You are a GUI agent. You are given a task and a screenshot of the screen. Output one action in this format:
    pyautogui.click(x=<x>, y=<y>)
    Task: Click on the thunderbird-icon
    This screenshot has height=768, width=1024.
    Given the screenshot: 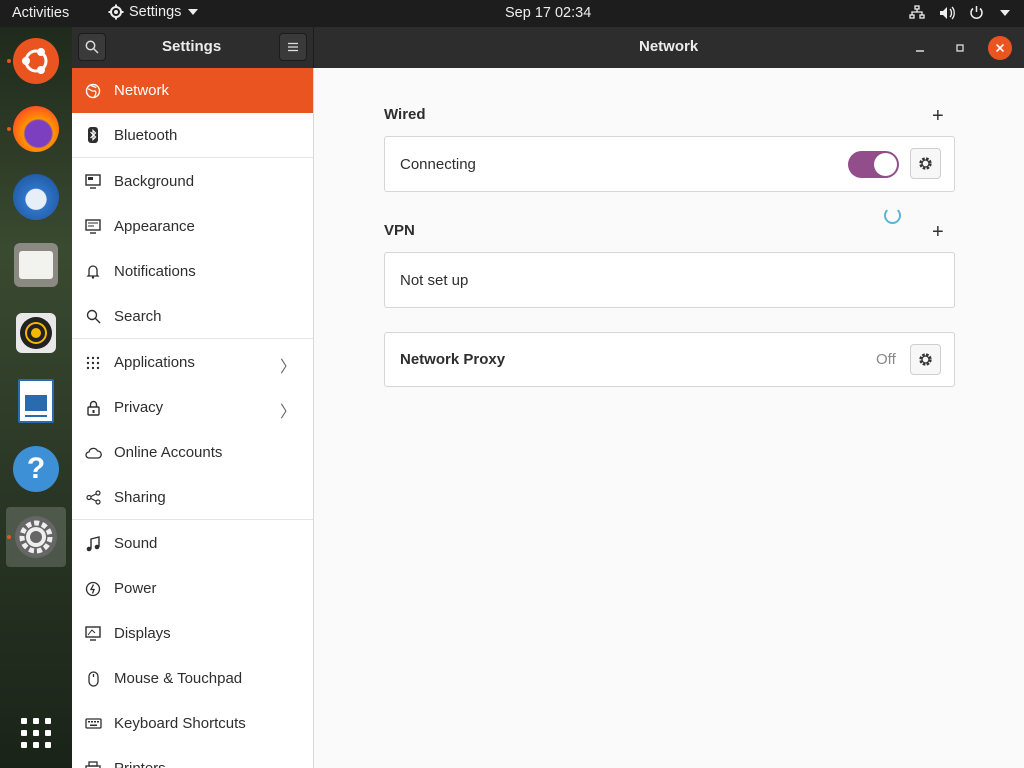 What is the action you would take?
    pyautogui.click(x=36, y=197)
    